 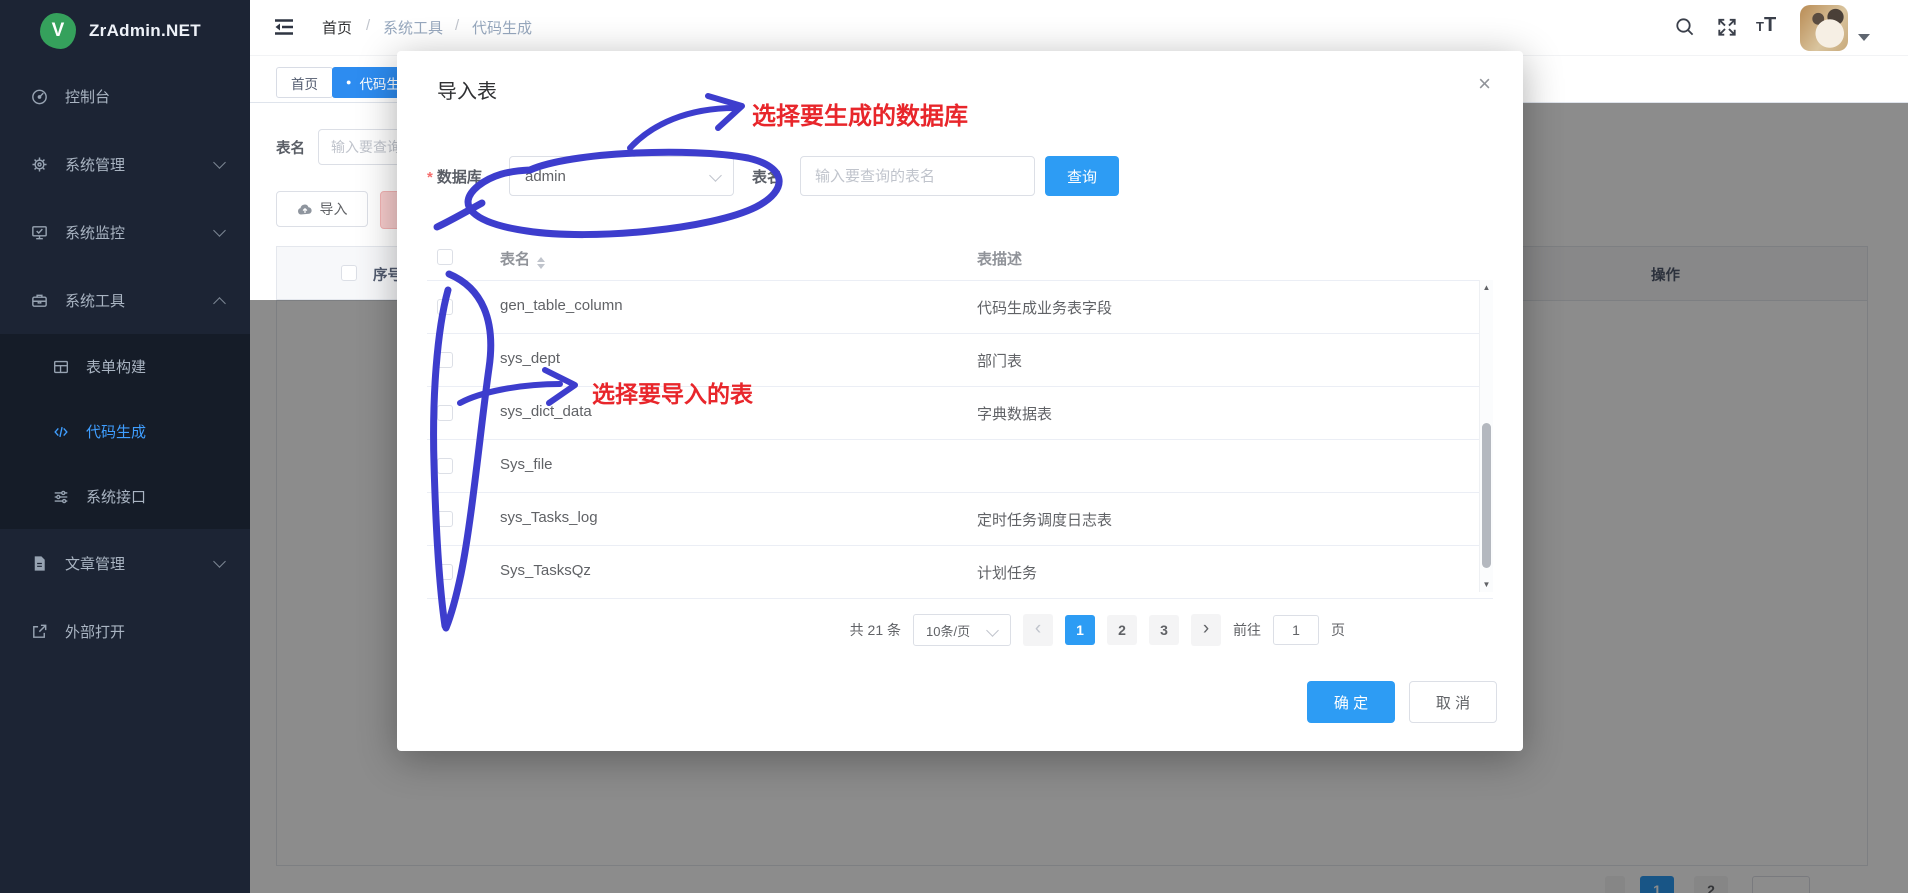 I want to click on confirm-button: 确 定, so click(x=1351, y=702).